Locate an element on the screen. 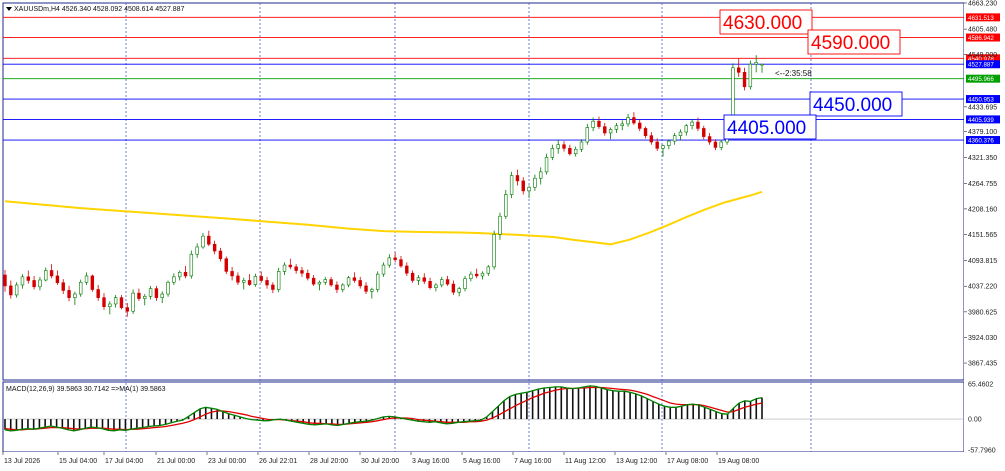 The height and width of the screenshot is (471, 1005). x-tick-label: 11 Aug 12:00 is located at coordinates (585, 461).